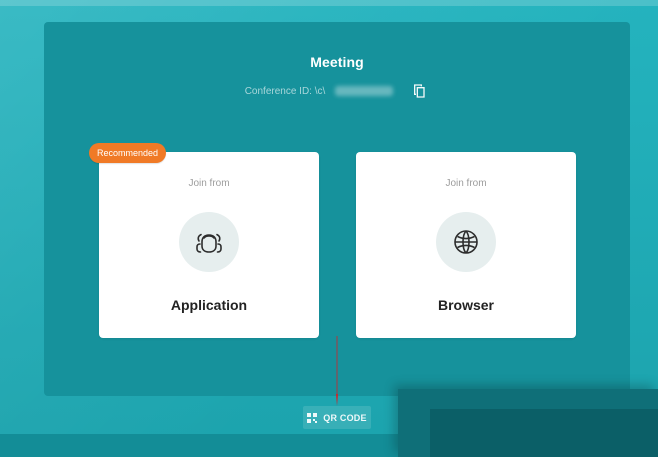 The image size is (658, 457). I want to click on copy-icon, so click(420, 91).